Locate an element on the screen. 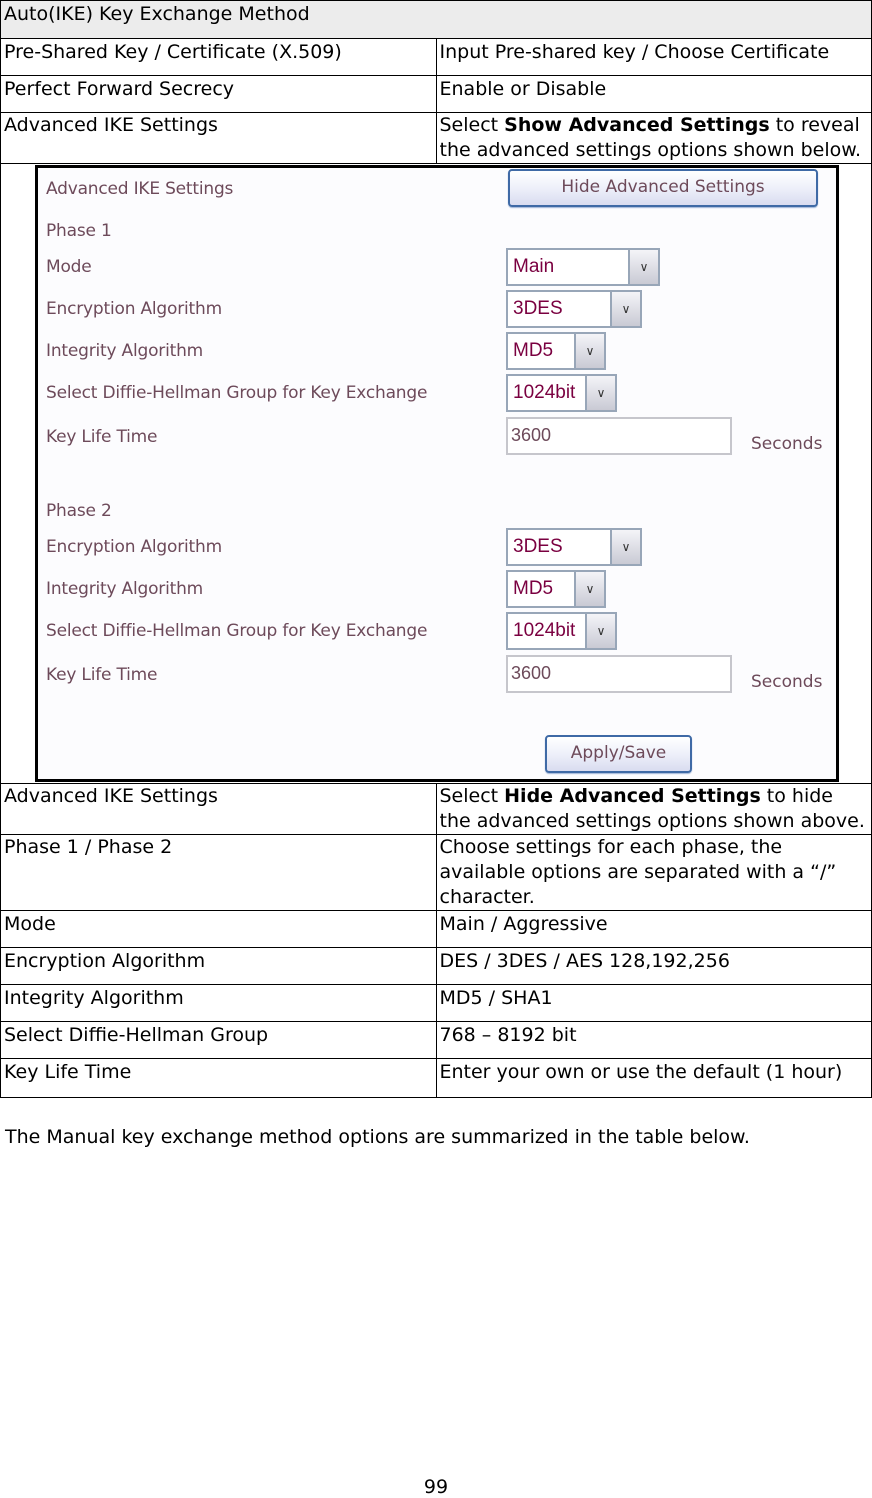  table-row: Integrity Algorithm MD5 / SHA1 is located at coordinates (436, 1003).